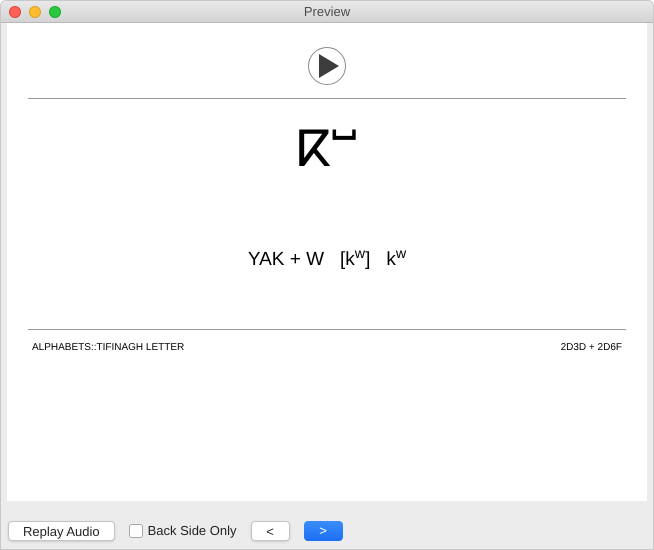 The image size is (654, 550). I want to click on tifinagh-glyph: ⴽⵯ, so click(326, 149).